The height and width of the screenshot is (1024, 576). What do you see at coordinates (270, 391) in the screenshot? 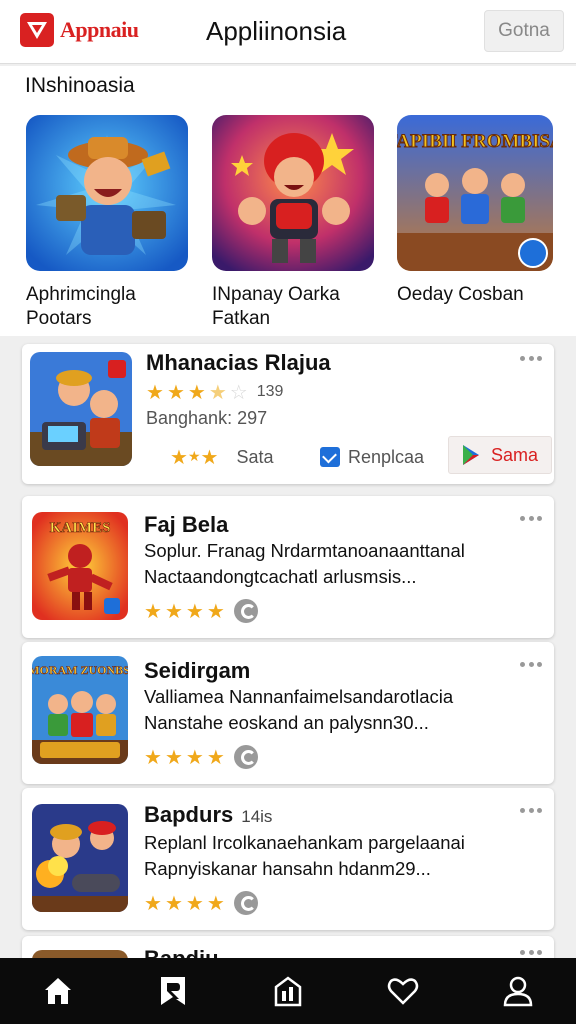
I see `highlight-rating-count: 139` at bounding box center [270, 391].